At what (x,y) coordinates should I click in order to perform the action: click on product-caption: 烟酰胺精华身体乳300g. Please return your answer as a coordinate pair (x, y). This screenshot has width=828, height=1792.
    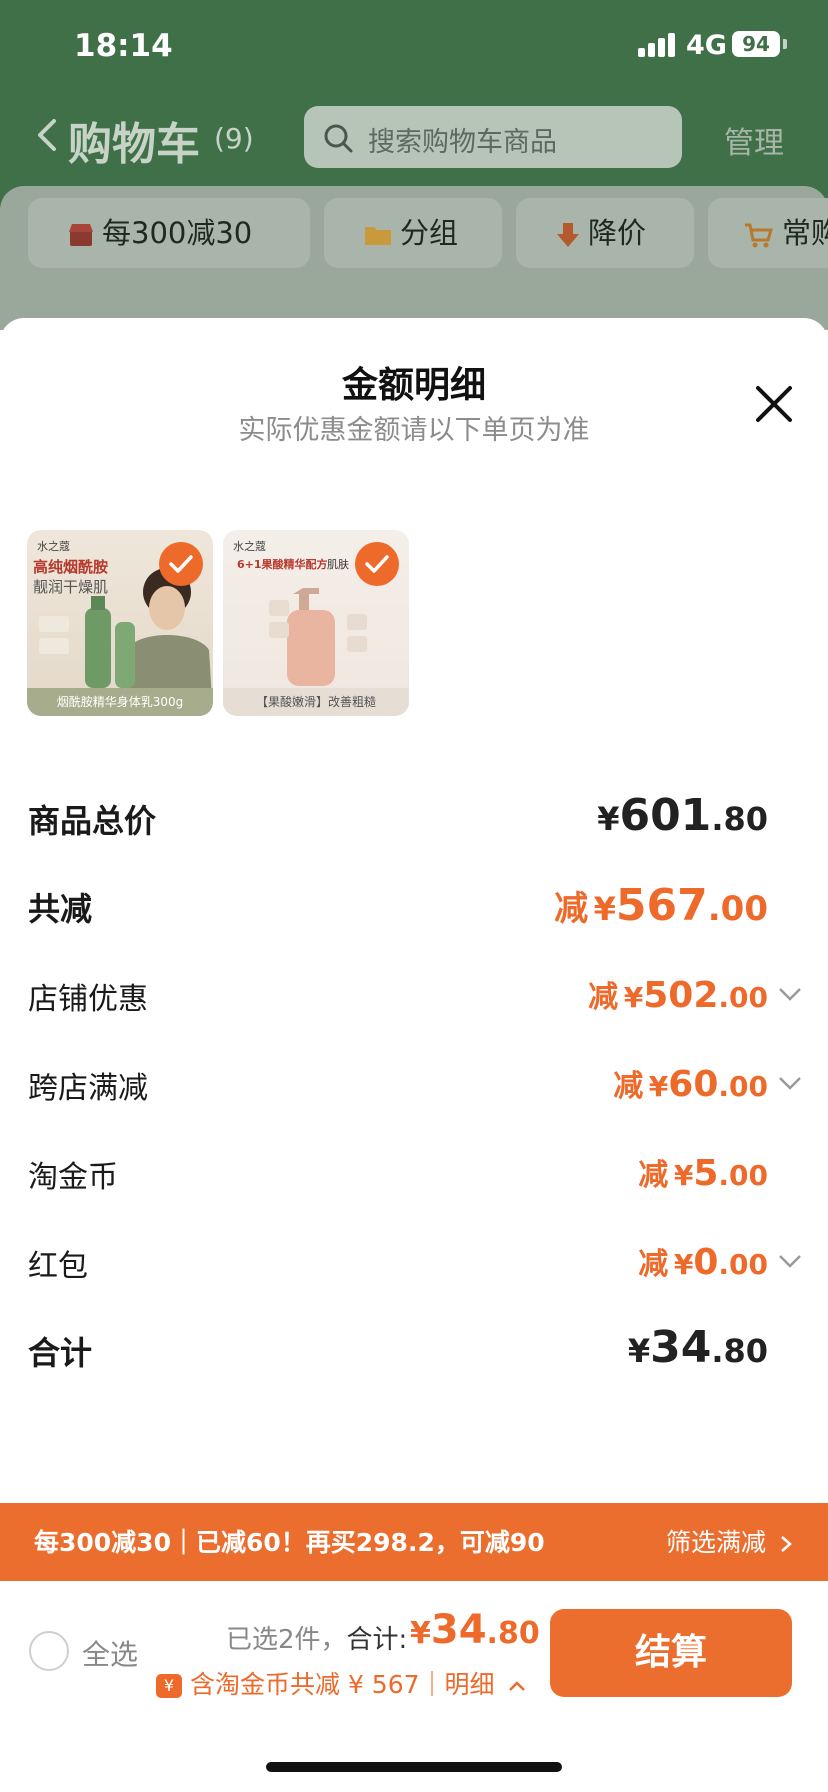
    Looking at the image, I should click on (120, 702).